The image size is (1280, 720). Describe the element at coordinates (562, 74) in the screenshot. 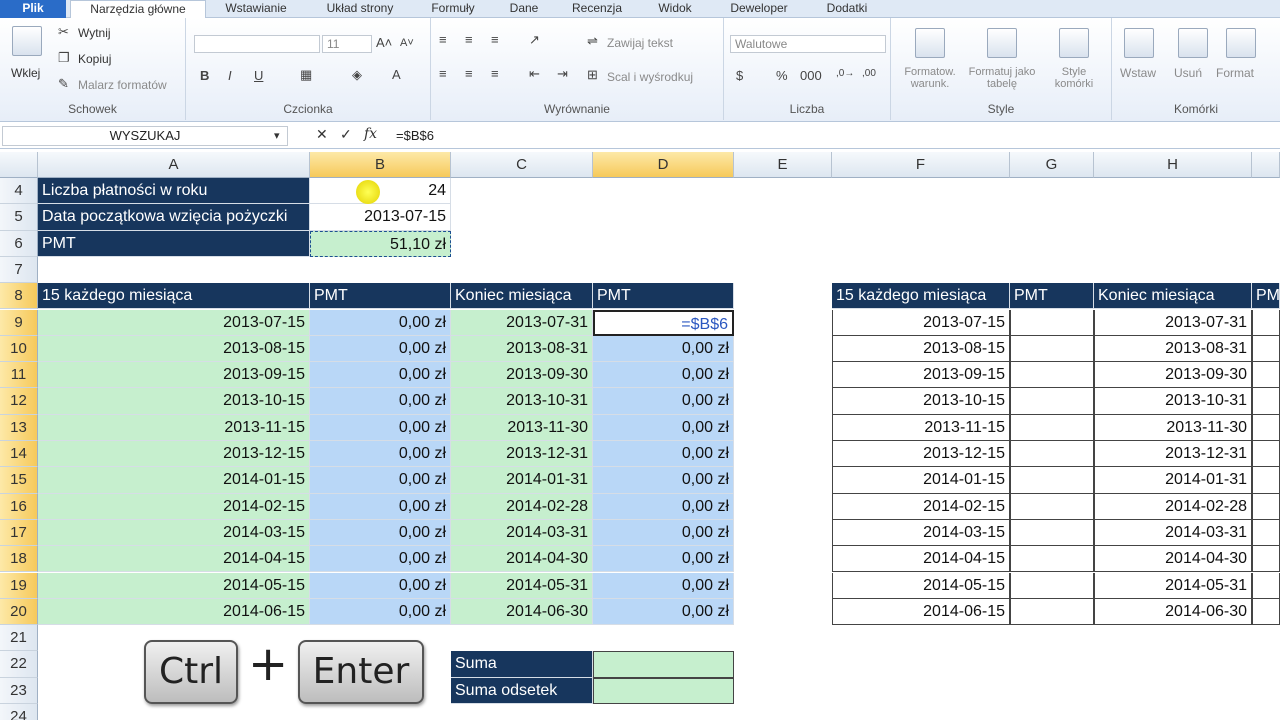

I see `increase-indent-icon: ⇥` at that location.